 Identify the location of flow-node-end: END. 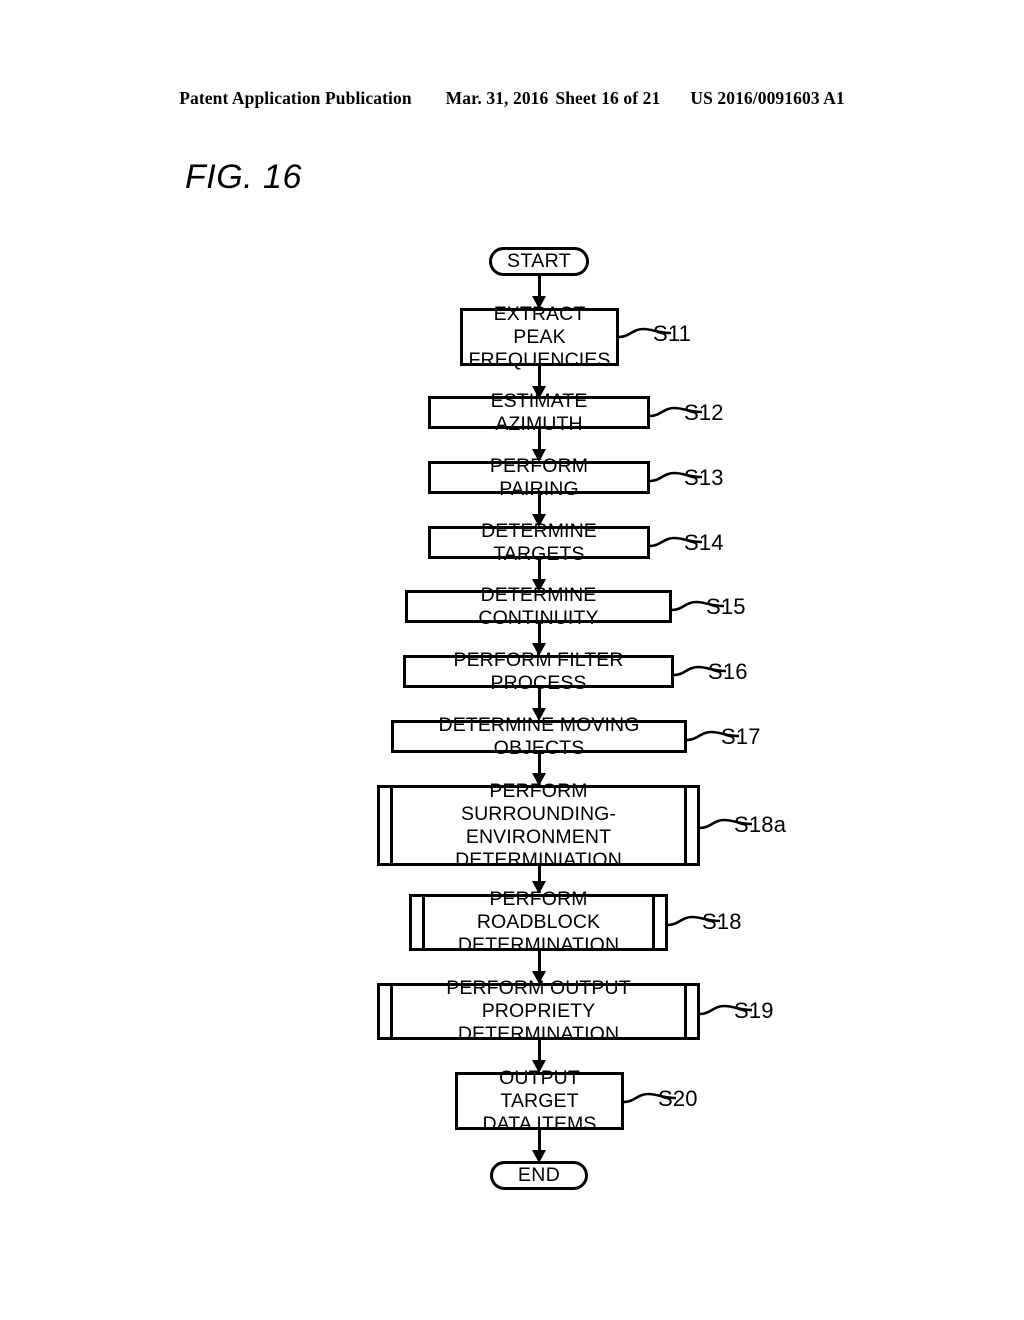
(539, 1175).